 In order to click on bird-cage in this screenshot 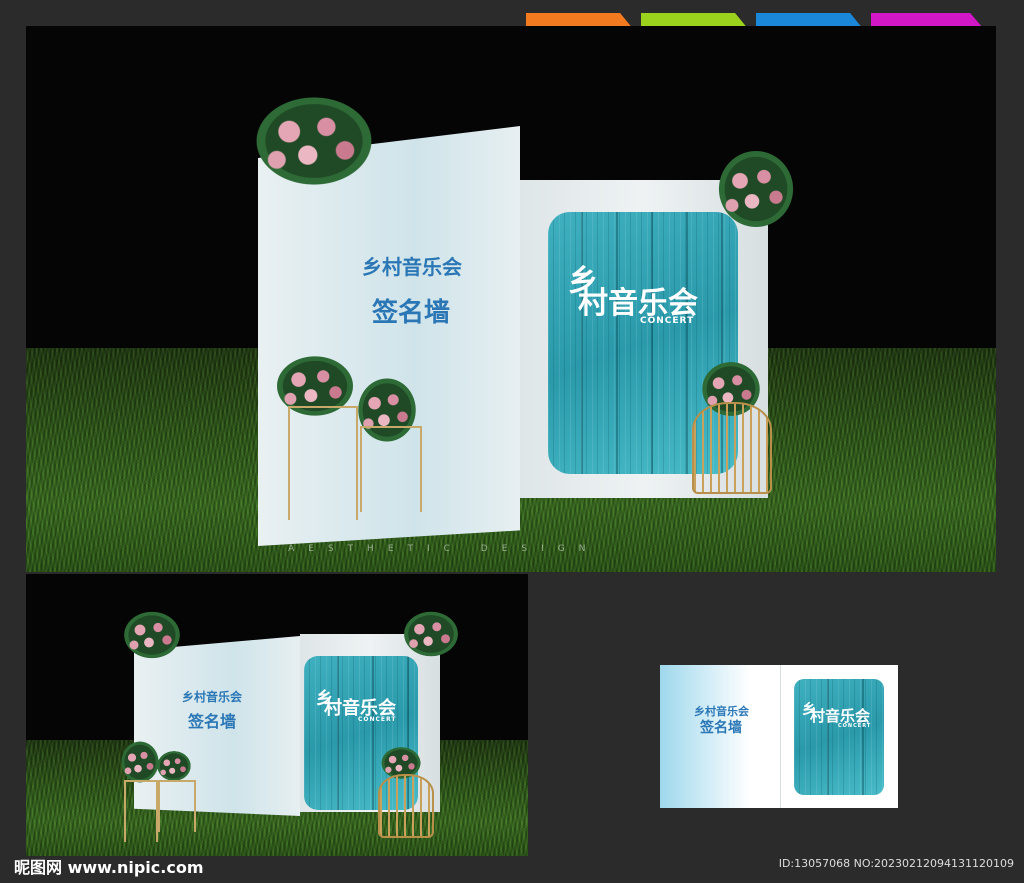, I will do `click(732, 448)`.